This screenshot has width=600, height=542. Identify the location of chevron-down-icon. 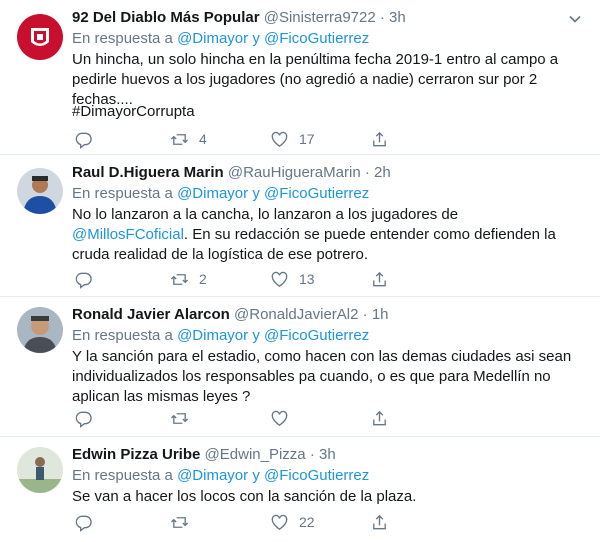
(575, 19).